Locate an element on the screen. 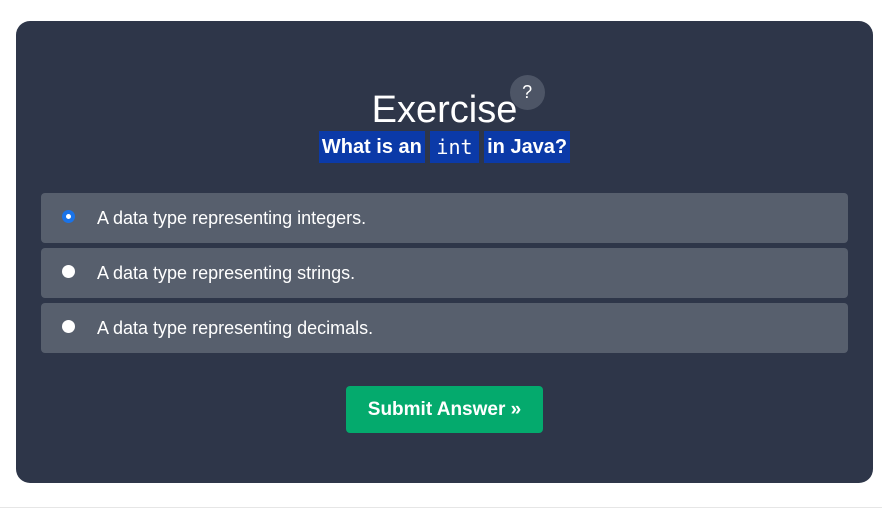 The image size is (882, 510). question-code: int is located at coordinates (454, 147).